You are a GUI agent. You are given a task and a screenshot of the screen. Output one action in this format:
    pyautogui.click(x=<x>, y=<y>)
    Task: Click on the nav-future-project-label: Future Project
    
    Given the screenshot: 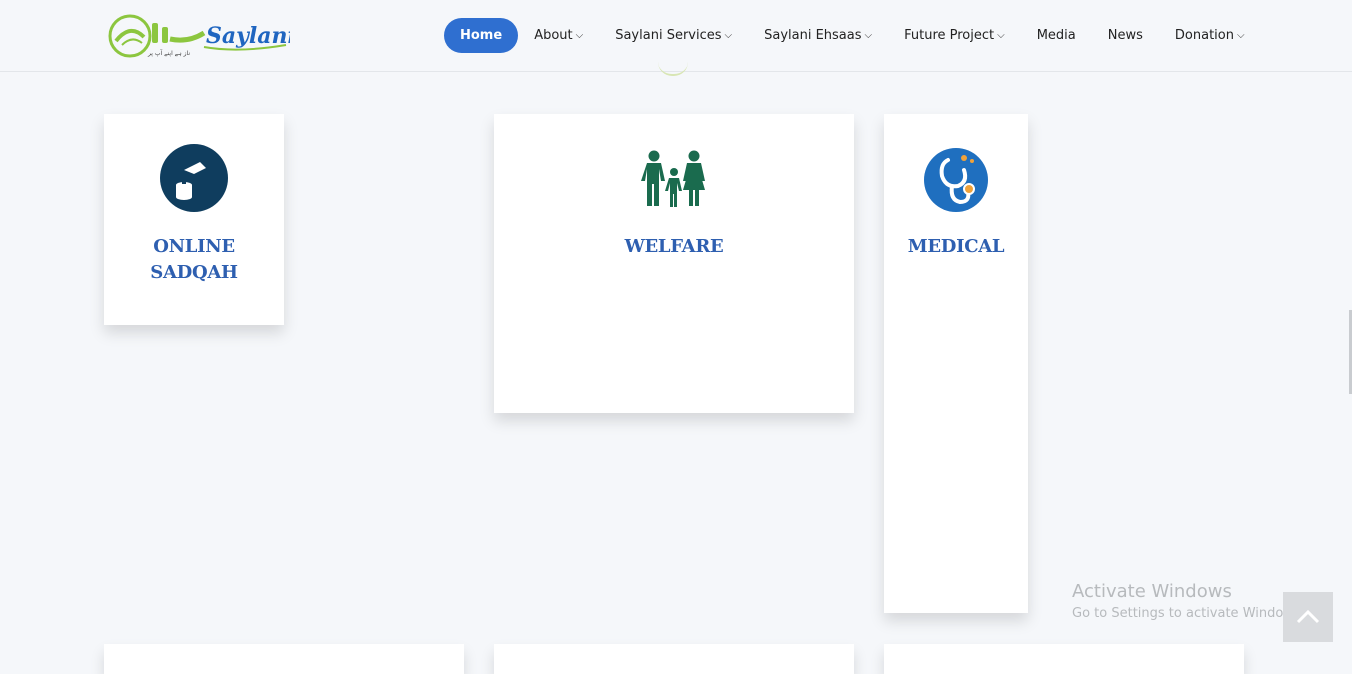 What is the action you would take?
    pyautogui.click(x=949, y=35)
    